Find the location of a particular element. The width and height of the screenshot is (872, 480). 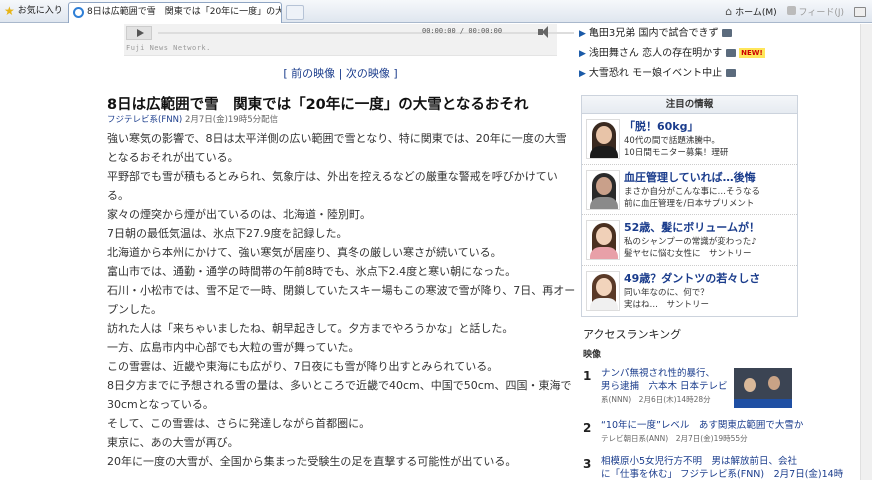

topic-link: ▶ 亀田3兄弟 国内で試合できず is located at coordinates (699, 34).